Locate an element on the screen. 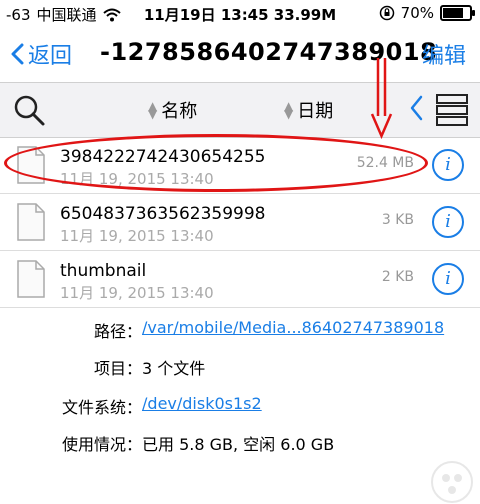 The height and width of the screenshot is (504, 480). sort-by-date-button: ▲ ▼ 日期 is located at coordinates (308, 110).